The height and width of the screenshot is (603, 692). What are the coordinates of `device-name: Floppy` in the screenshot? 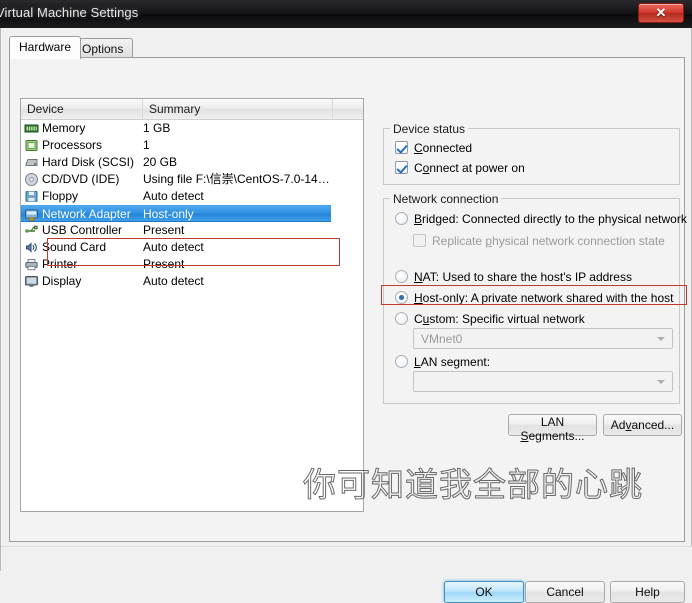 It's located at (60, 196).